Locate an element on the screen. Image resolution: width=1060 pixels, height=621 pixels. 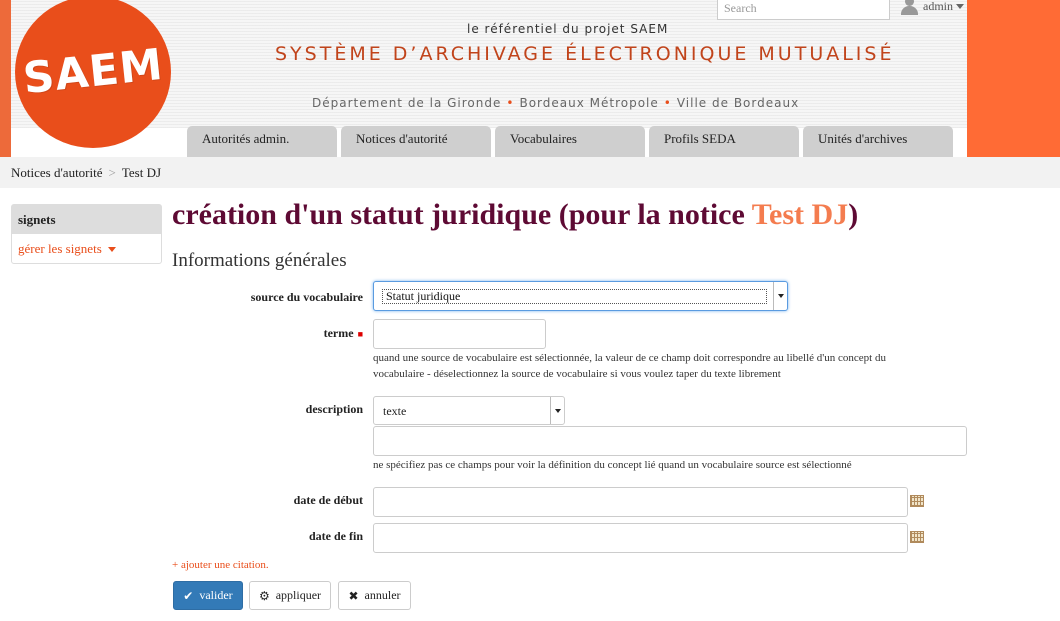
description-input is located at coordinates (670, 441).